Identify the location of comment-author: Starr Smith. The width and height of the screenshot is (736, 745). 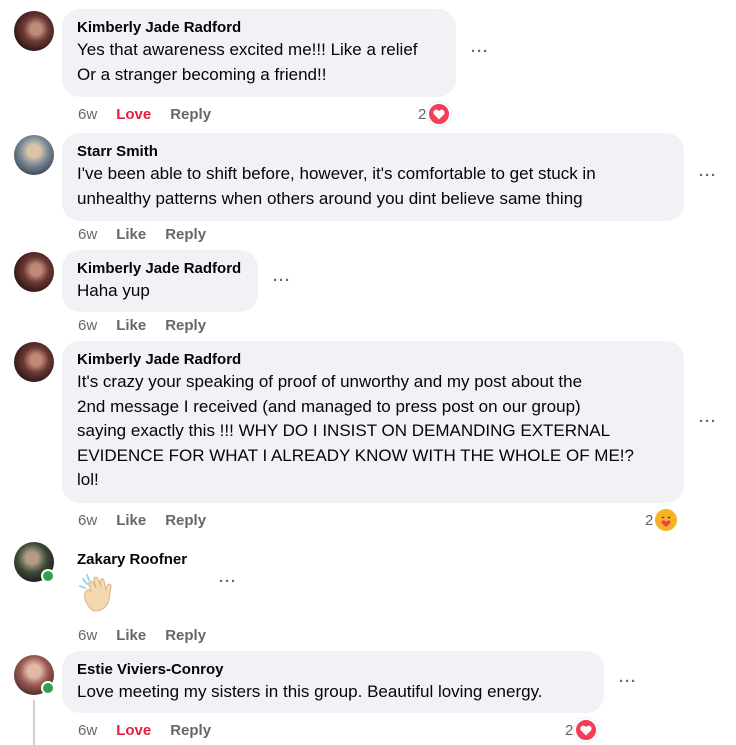
(373, 152).